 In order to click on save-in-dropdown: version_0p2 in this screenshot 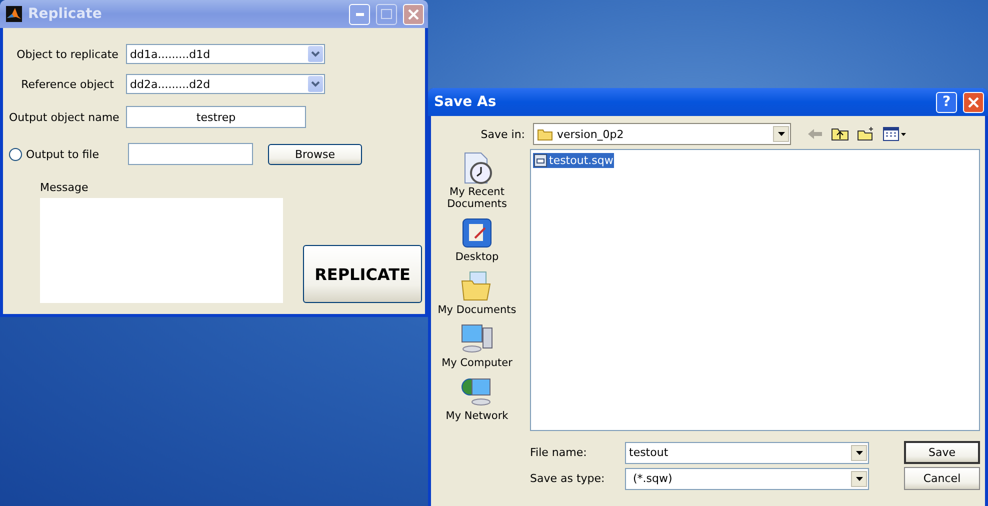, I will do `click(662, 134)`.